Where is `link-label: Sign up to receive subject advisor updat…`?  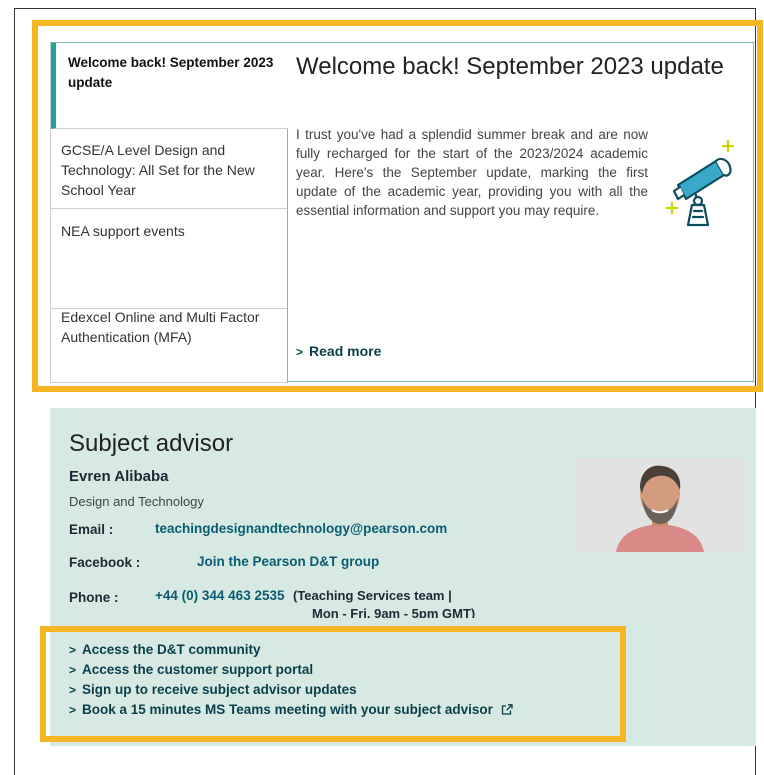 link-label: Sign up to receive subject advisor updat… is located at coordinates (219, 689).